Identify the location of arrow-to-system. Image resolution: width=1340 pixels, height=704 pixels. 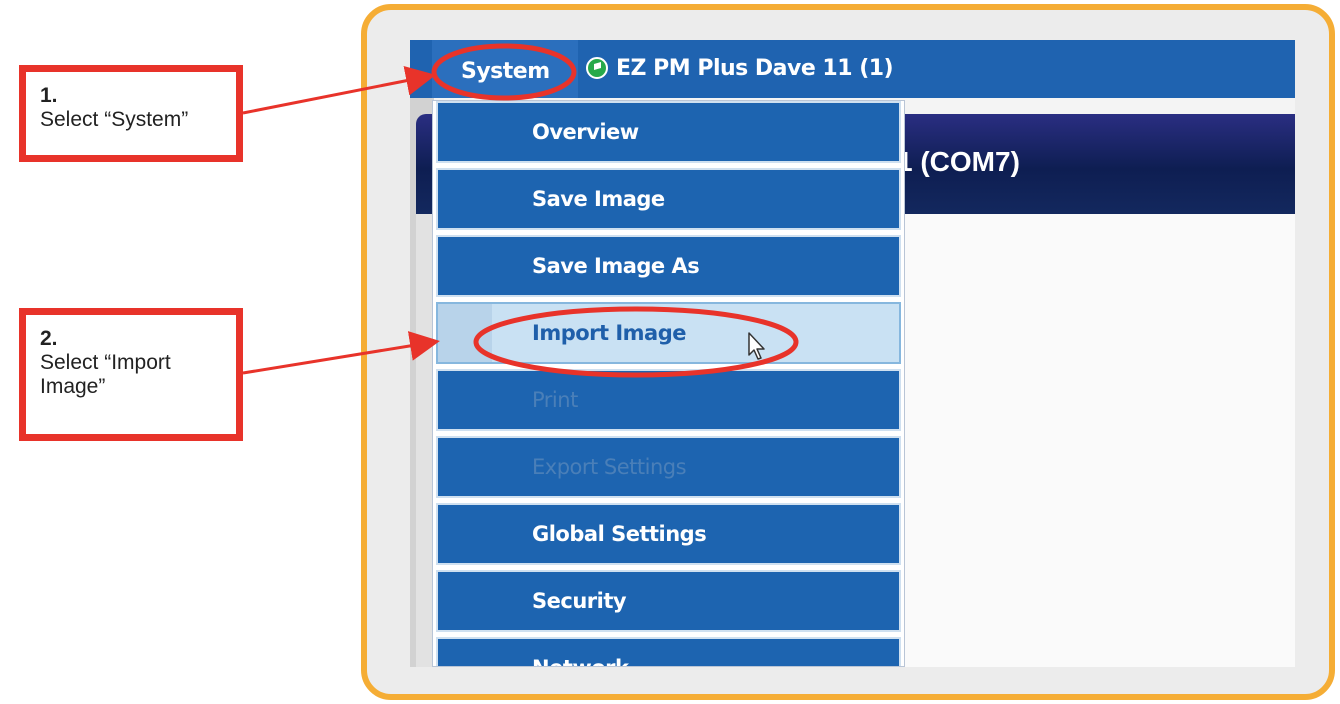
(339, 90).